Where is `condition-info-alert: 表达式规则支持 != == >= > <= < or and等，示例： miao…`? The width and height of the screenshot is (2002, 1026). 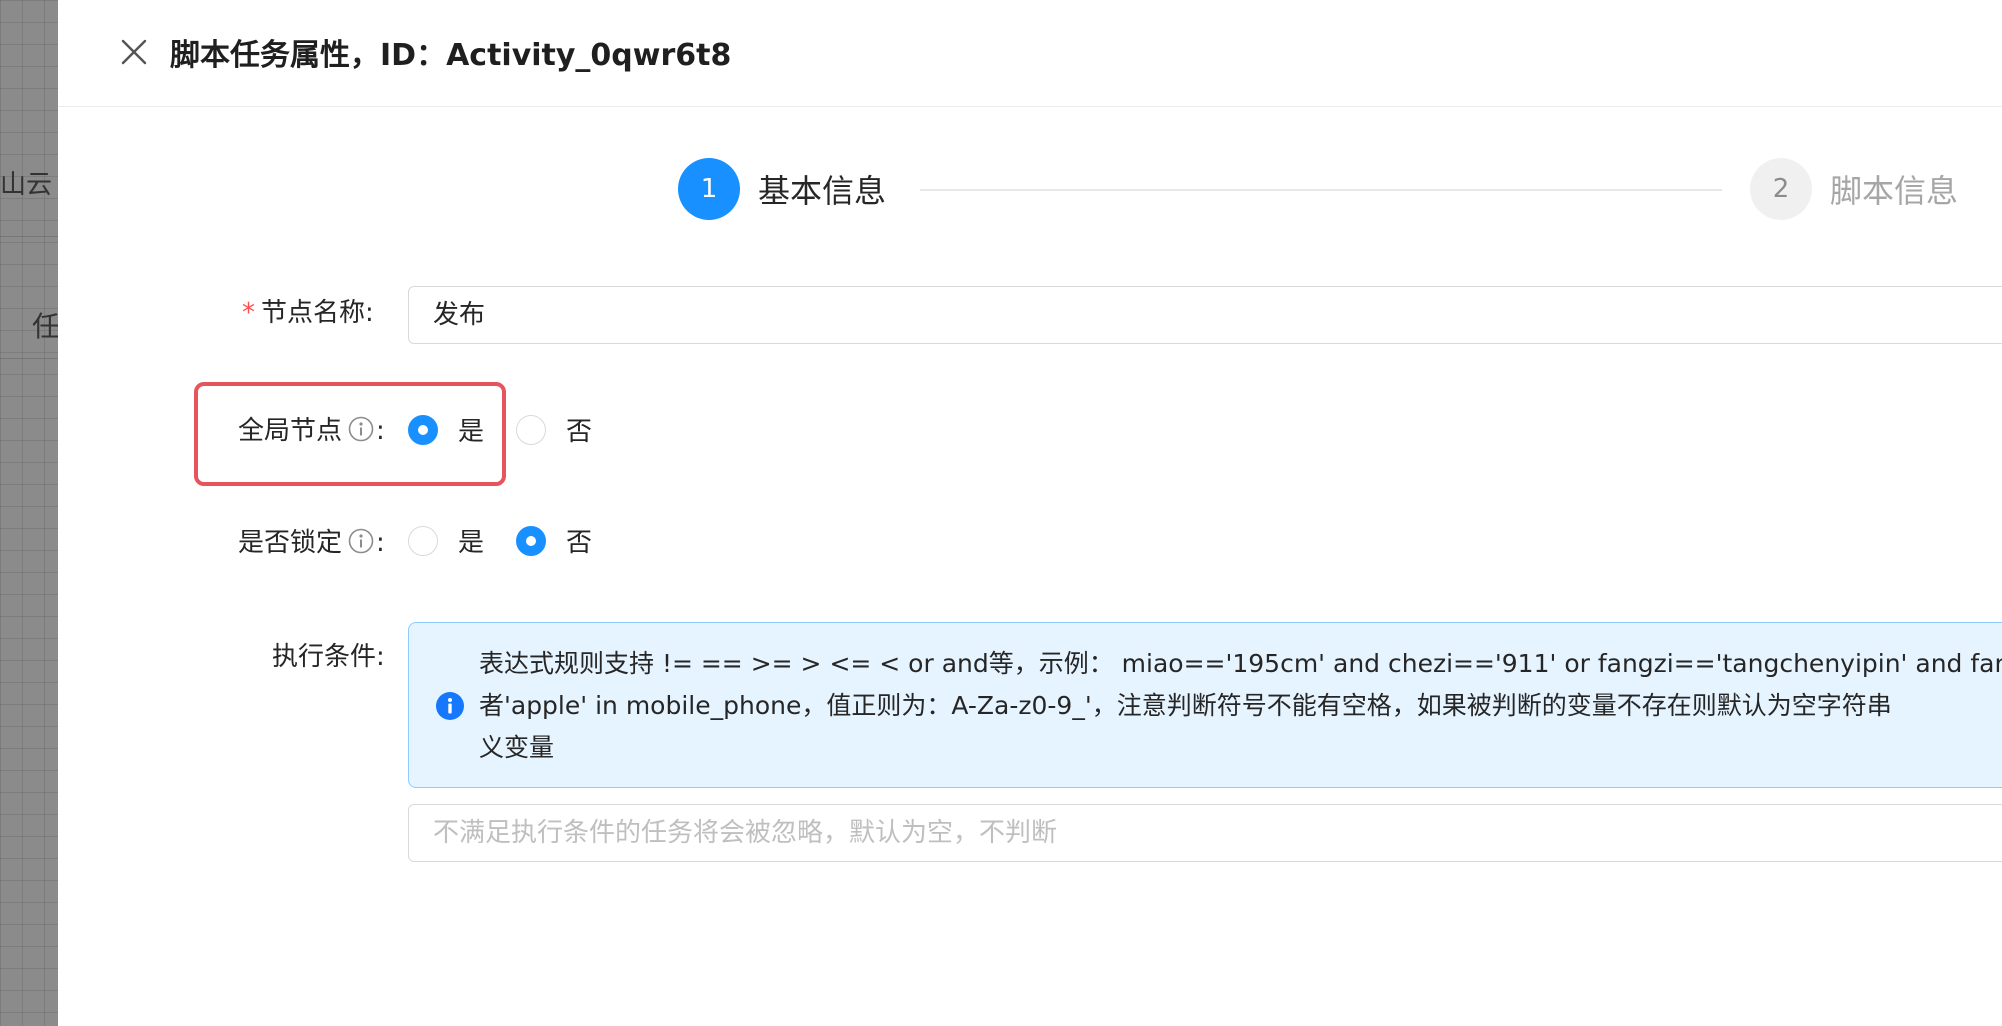 condition-info-alert: 表达式规则支持 != == >= > <= < or and等，示例： miao… is located at coordinates (1205, 705).